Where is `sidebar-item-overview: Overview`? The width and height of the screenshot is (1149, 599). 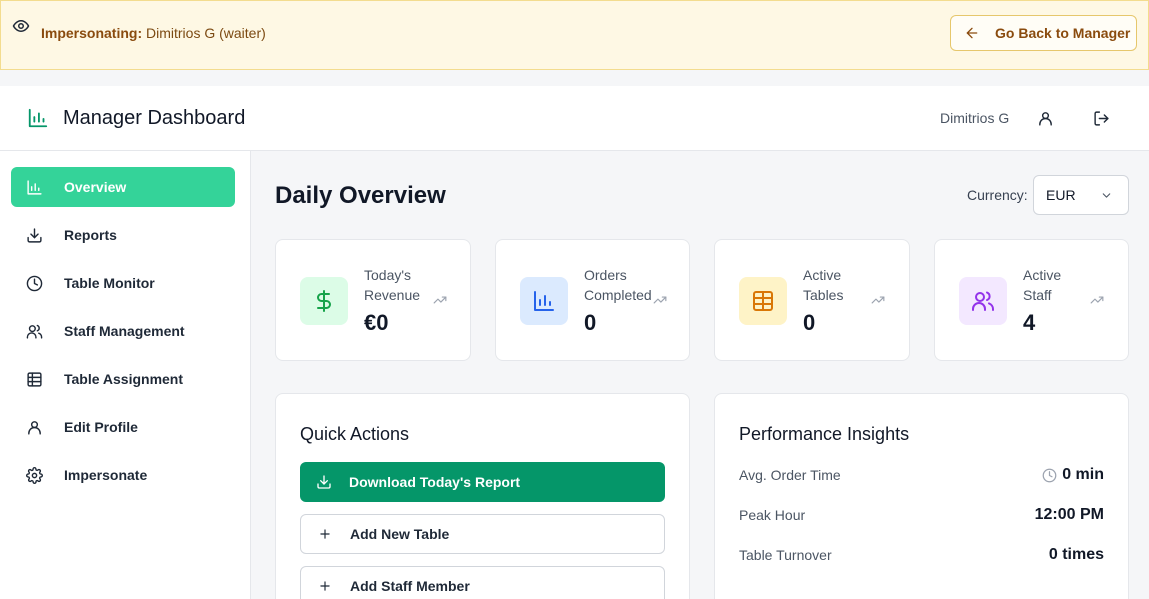 sidebar-item-overview: Overview is located at coordinates (123, 187).